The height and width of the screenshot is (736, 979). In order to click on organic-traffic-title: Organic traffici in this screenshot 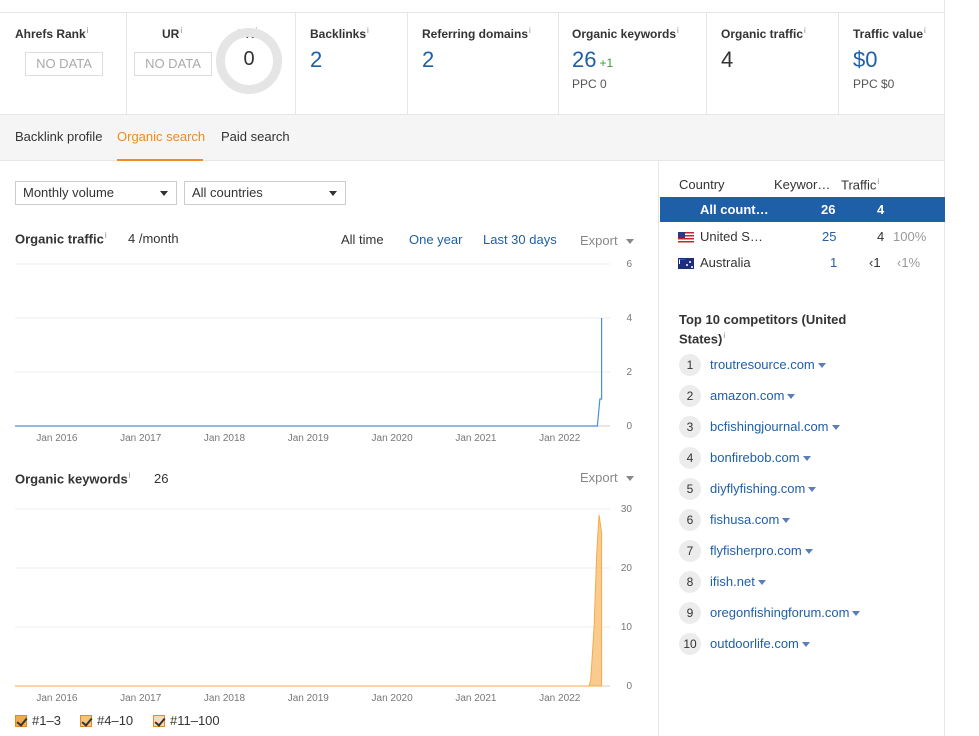, I will do `click(61, 239)`.